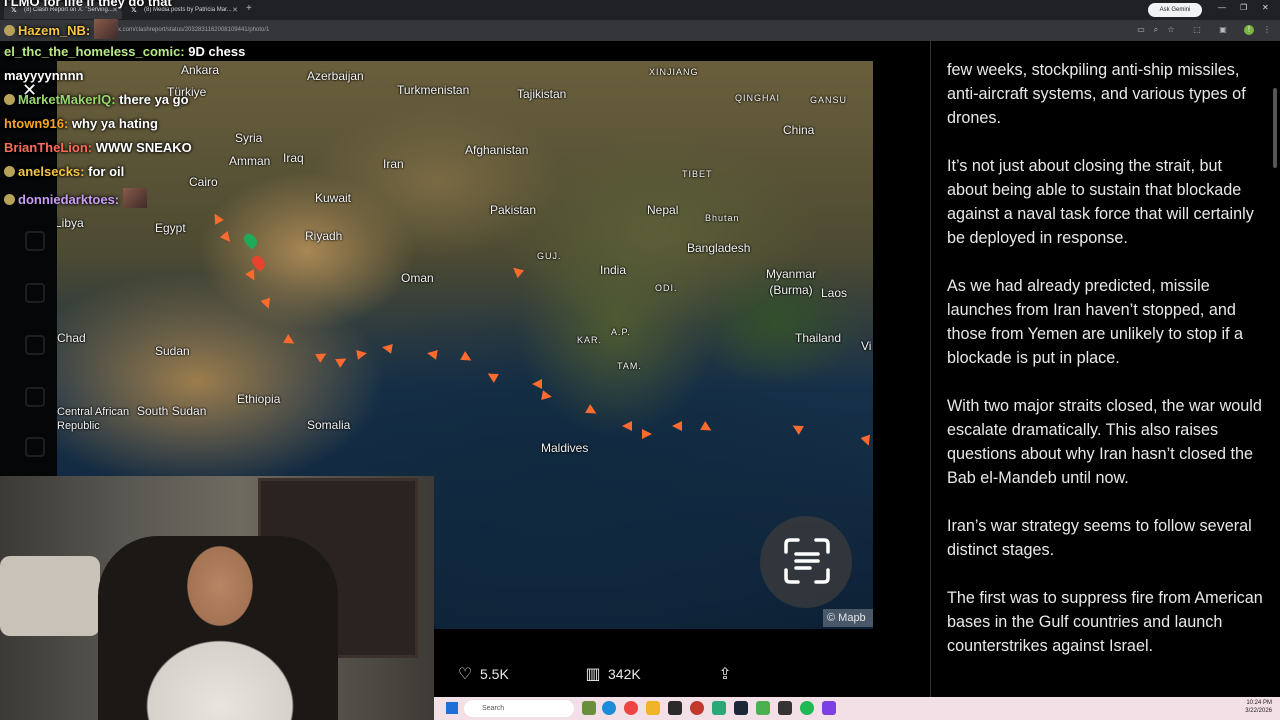 The width and height of the screenshot is (1280, 720). What do you see at coordinates (866, 346) in the screenshot?
I see `map-label: Vi` at bounding box center [866, 346].